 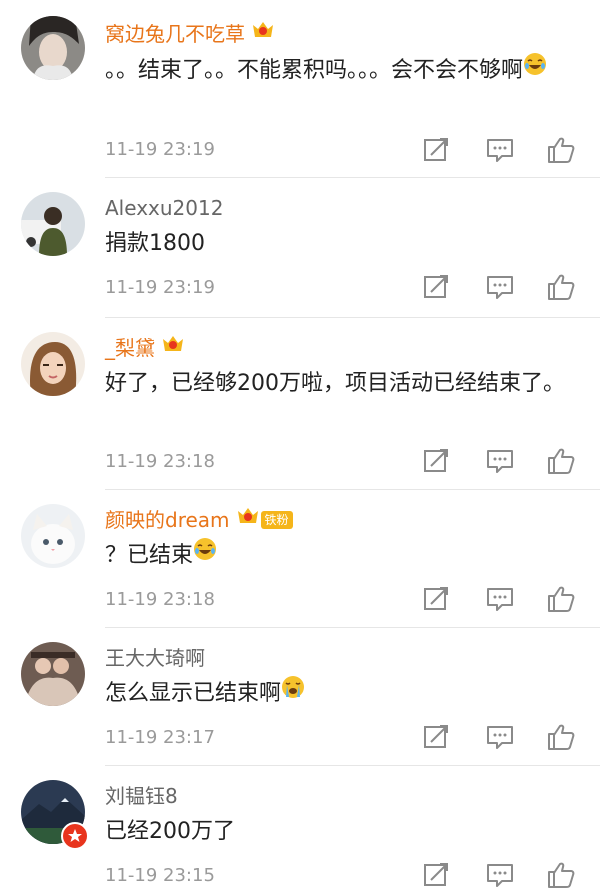 What do you see at coordinates (293, 692) in the screenshot?
I see `crying-emoji` at bounding box center [293, 692].